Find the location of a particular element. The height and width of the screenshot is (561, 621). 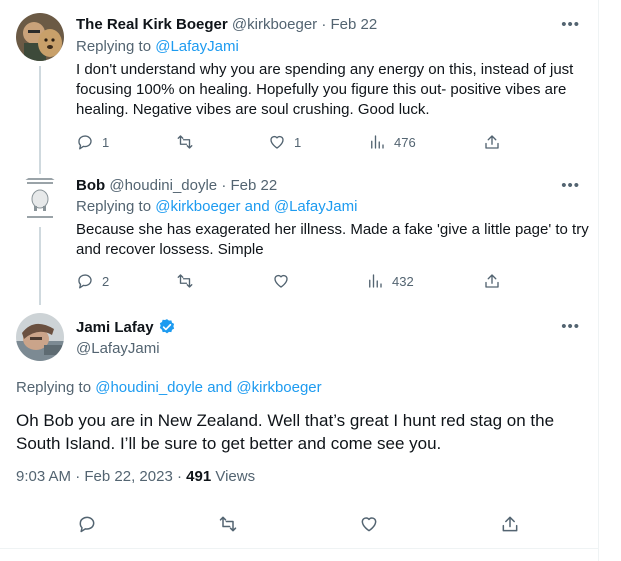

replying-to: Replying to @LafayJami is located at coordinates (157, 46).